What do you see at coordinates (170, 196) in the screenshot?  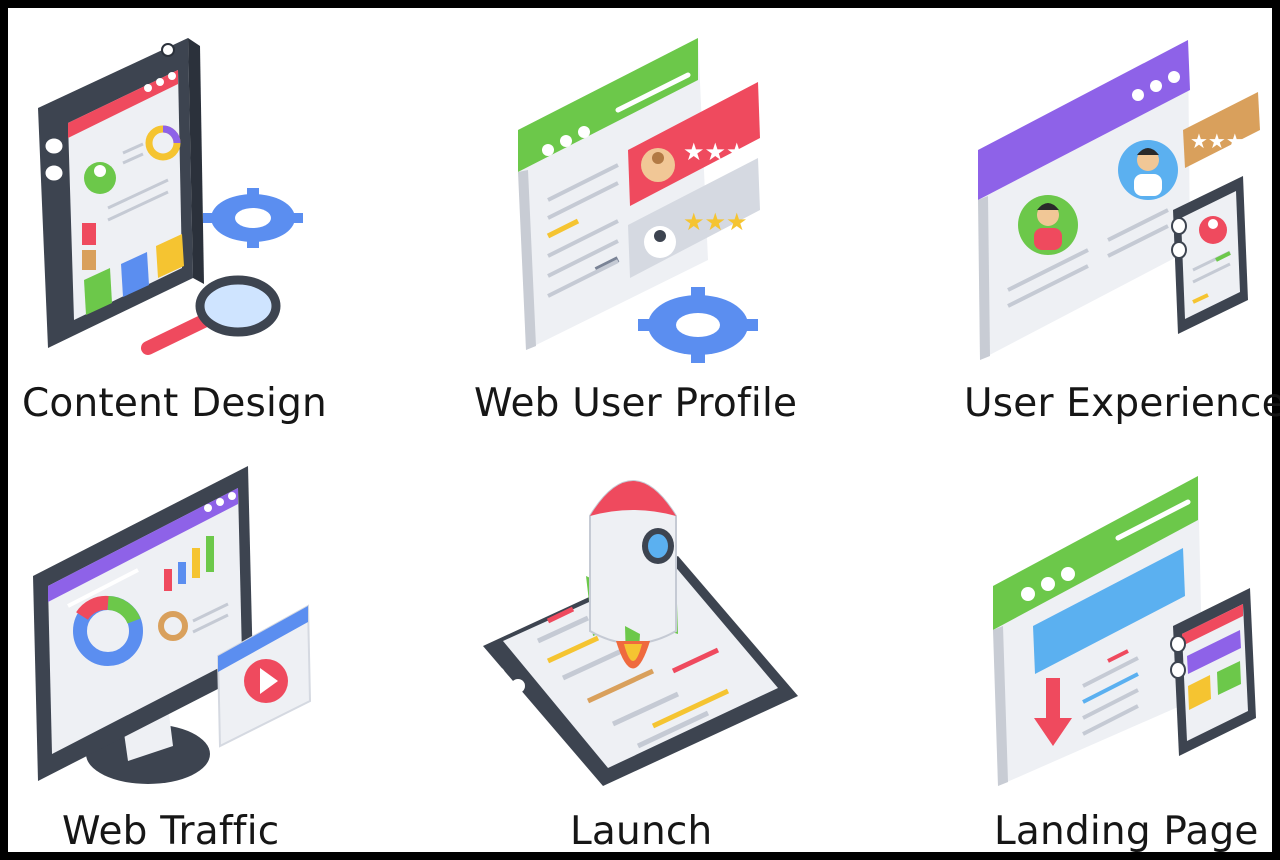 I see `mobile-content-design-icon` at bounding box center [170, 196].